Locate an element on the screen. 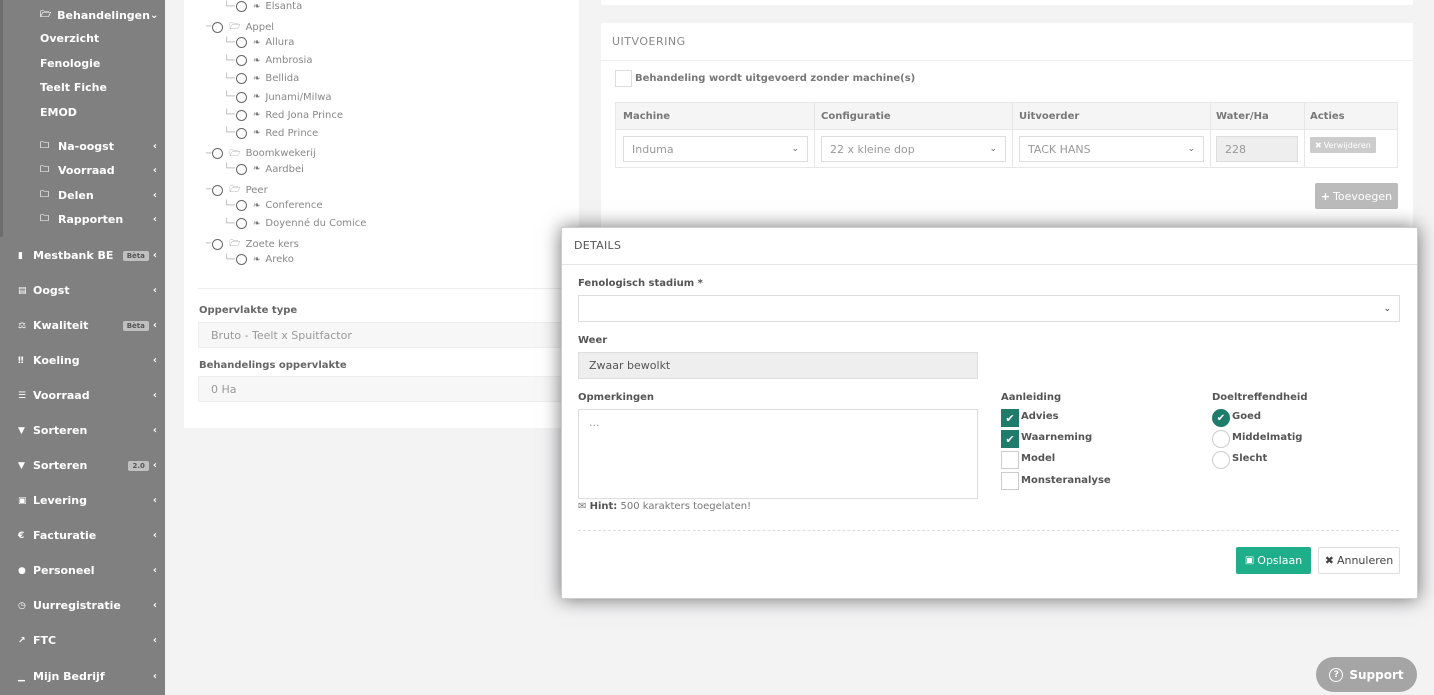 This screenshot has height=695, width=1434. tree-folder-node: ─ 🗁 Appel is located at coordinates (240, 27).